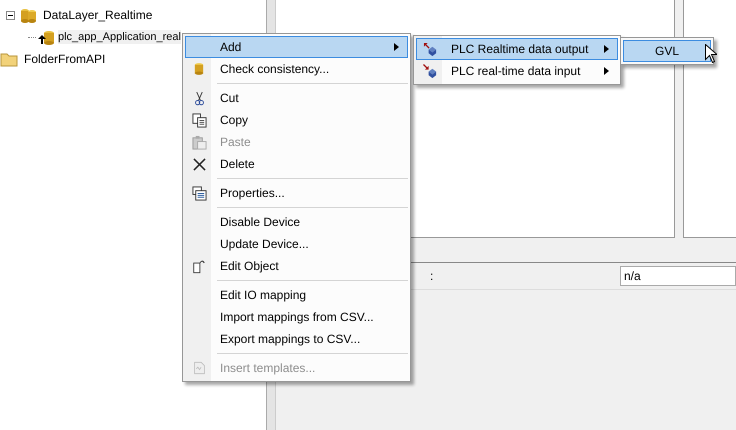 This screenshot has height=430, width=736. Describe the element at coordinates (678, 276) in the screenshot. I see `value-field: n/a` at that location.